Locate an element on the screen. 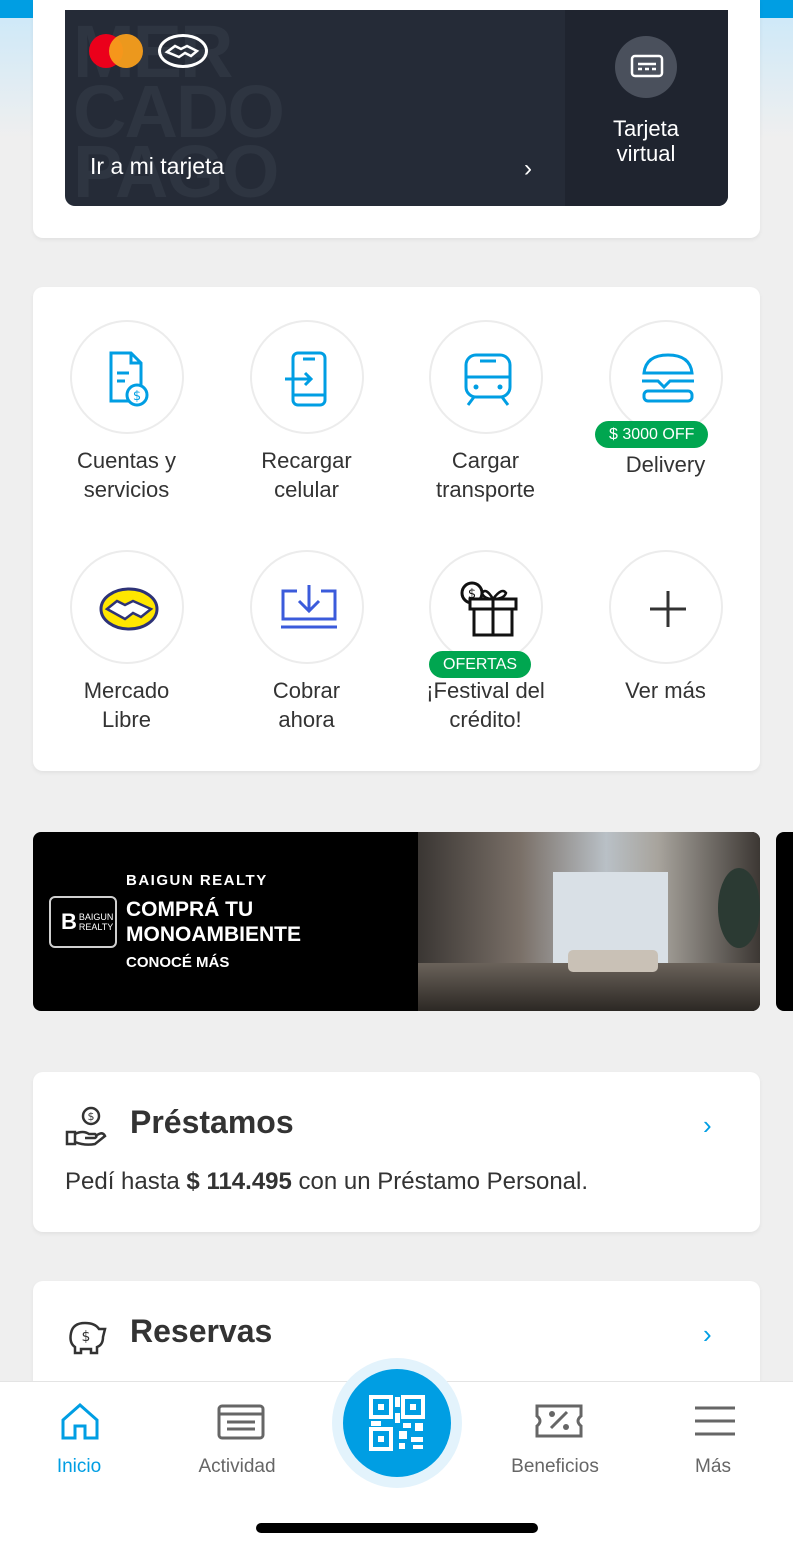  next-banner-peek is located at coordinates (784, 921).